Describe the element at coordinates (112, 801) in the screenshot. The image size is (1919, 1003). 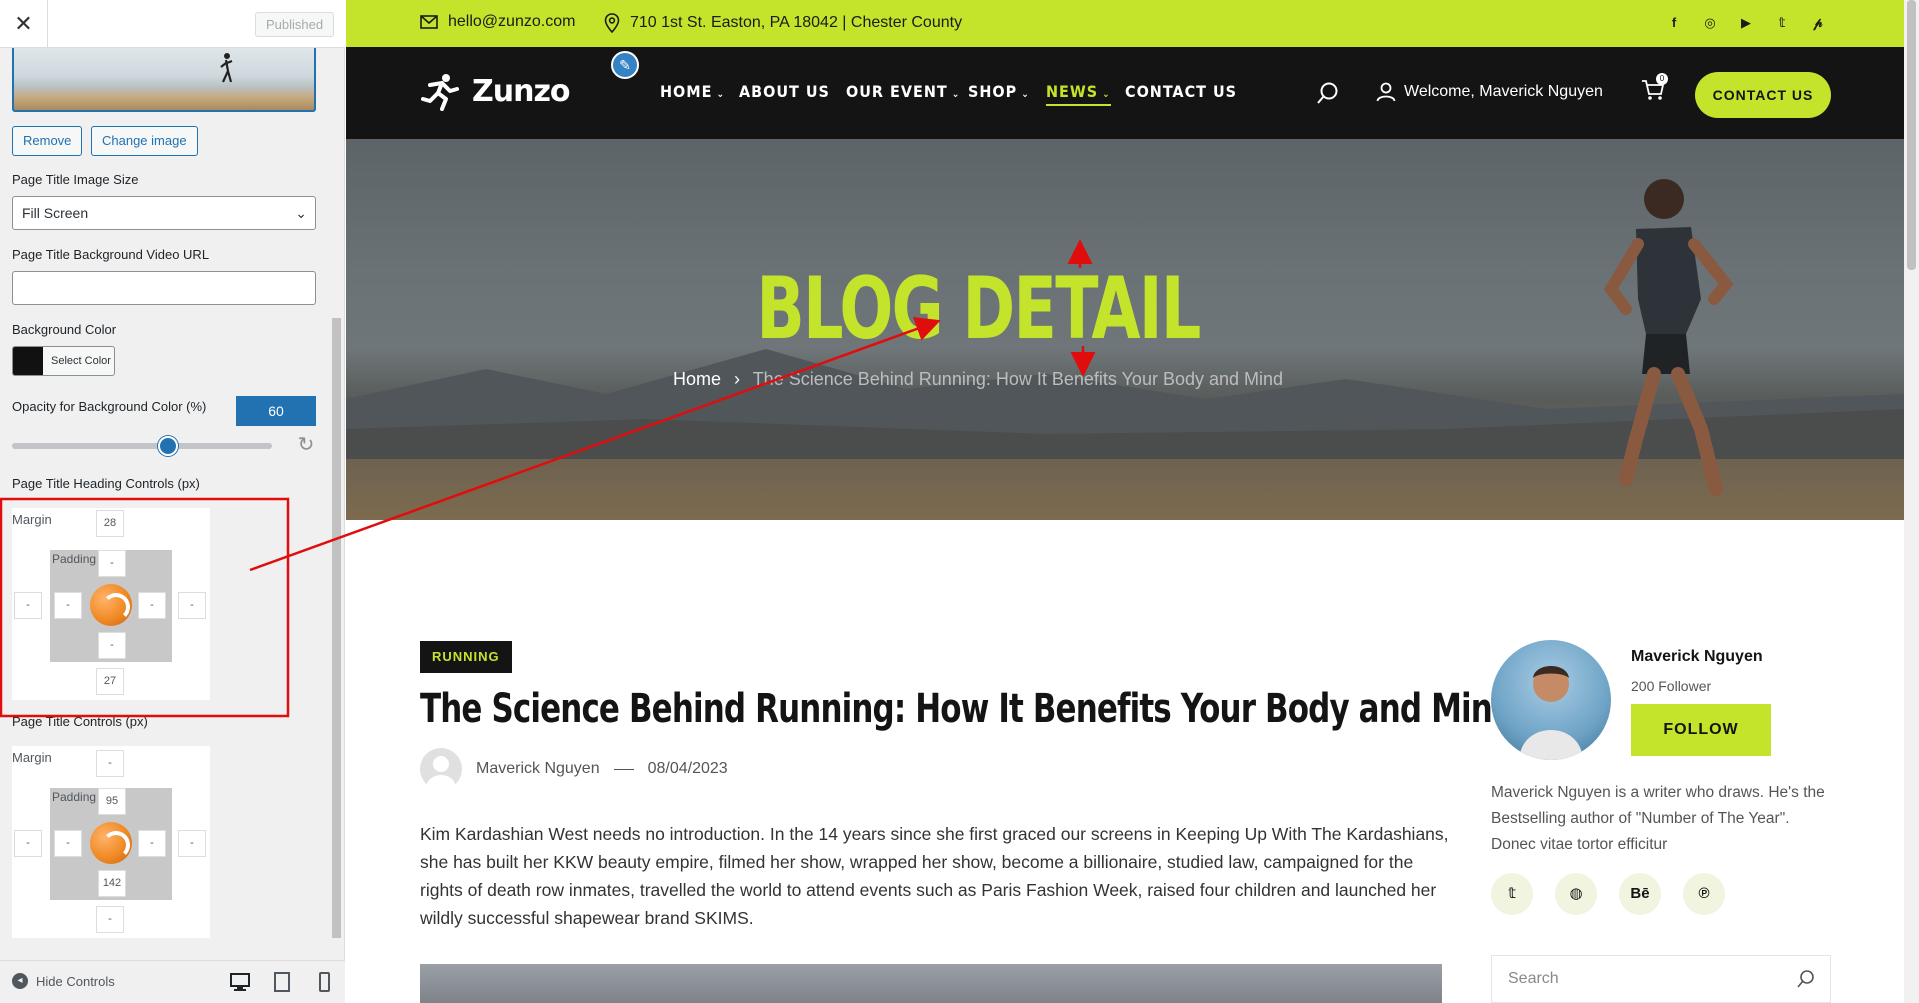
I see `title-padding-top: 95` at that location.